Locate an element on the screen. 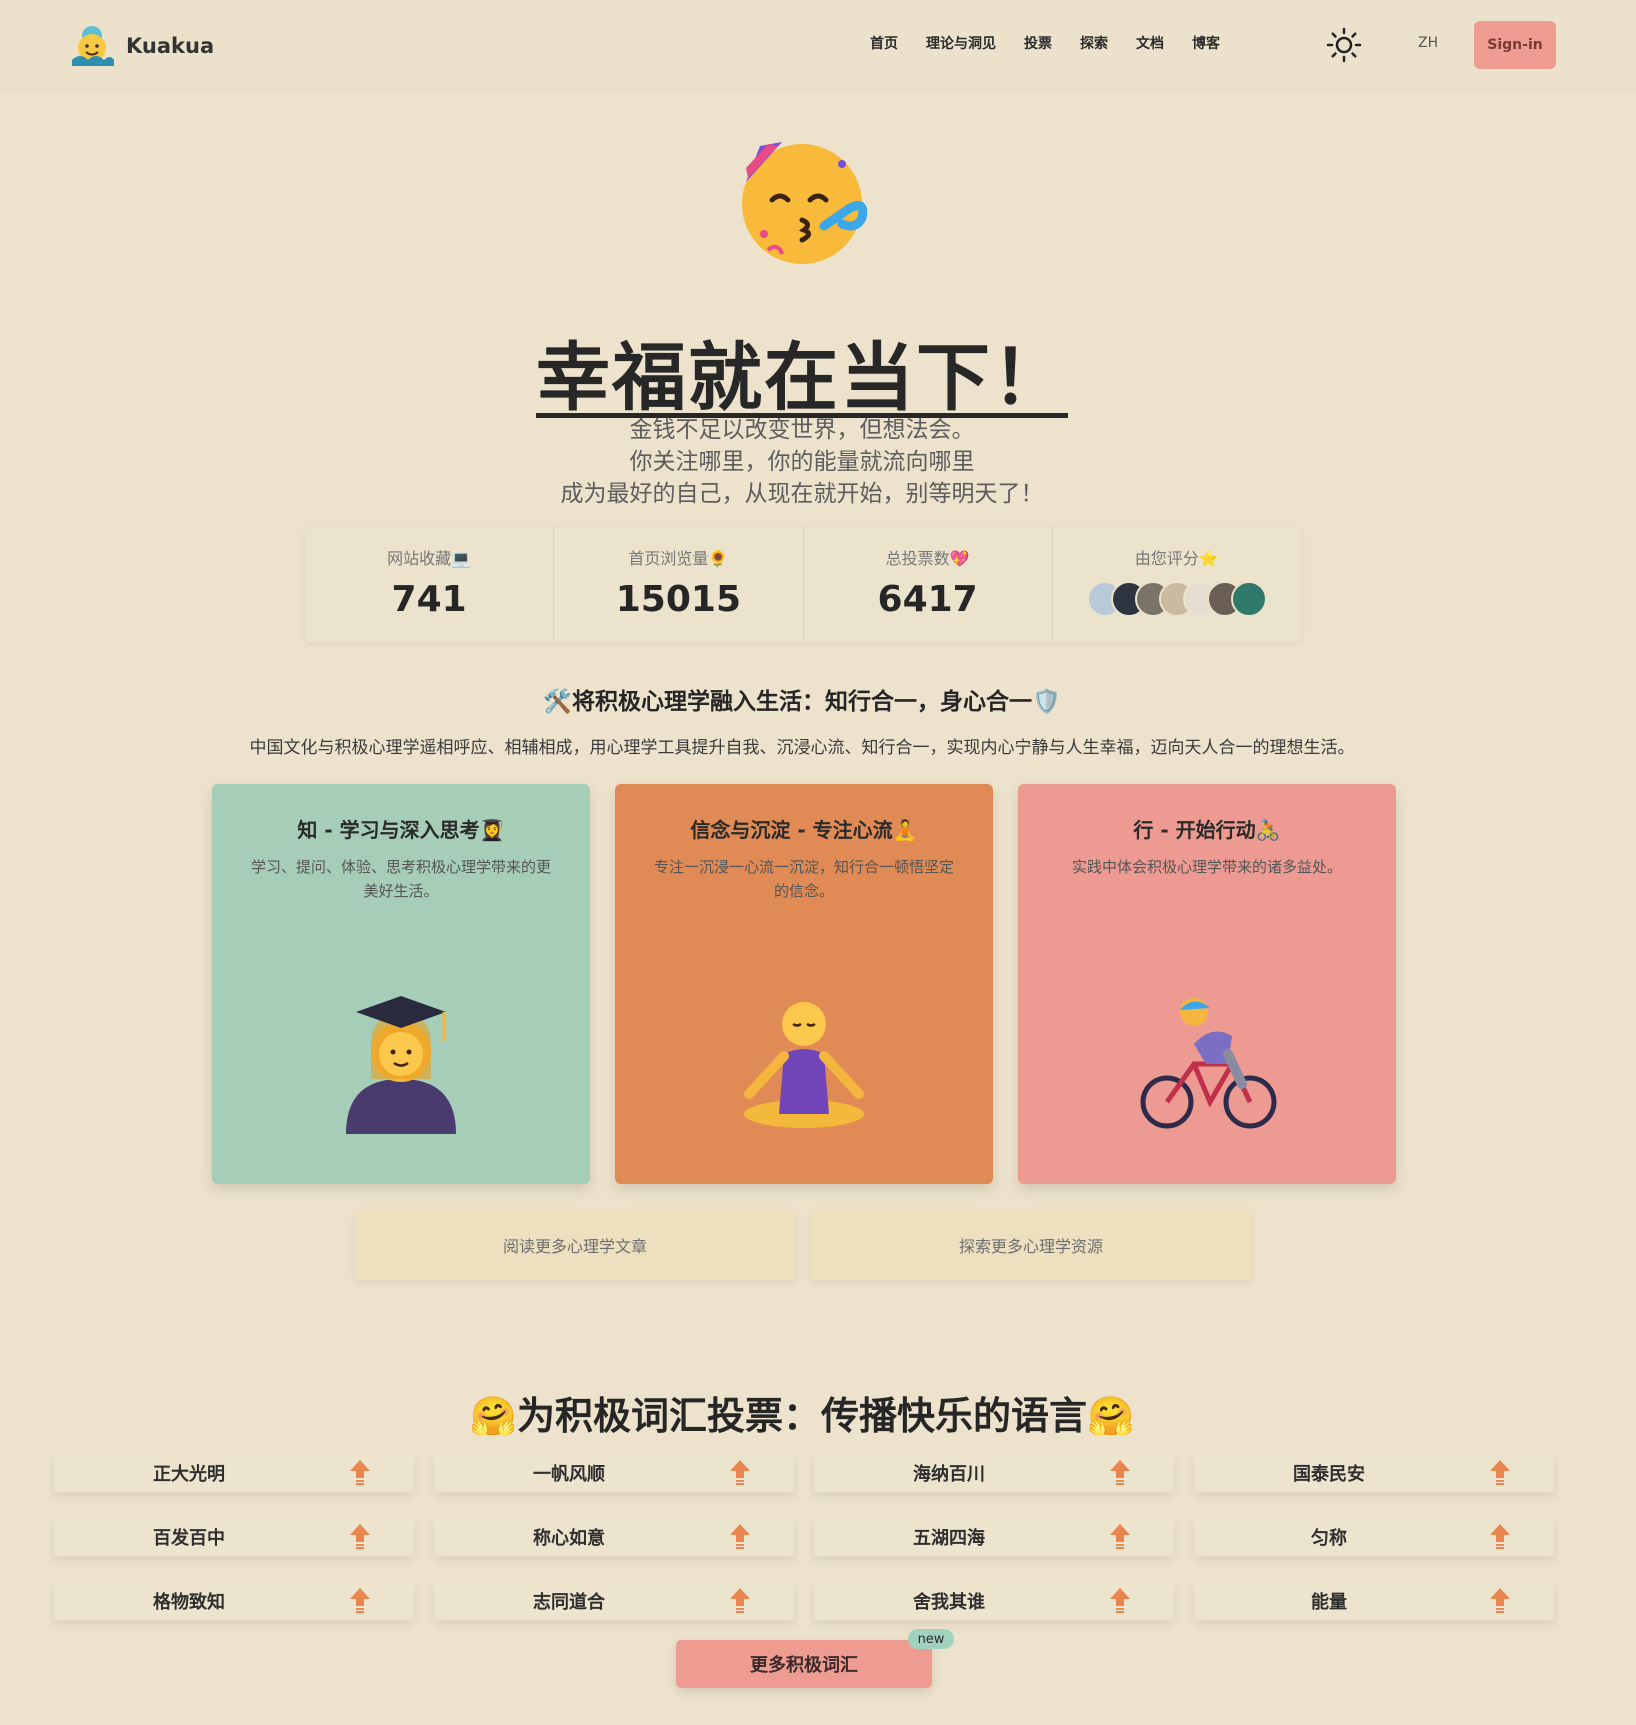  main-nav: 首页 理论与洞见 投票 探索 文档 博客 is located at coordinates (1059, 43).